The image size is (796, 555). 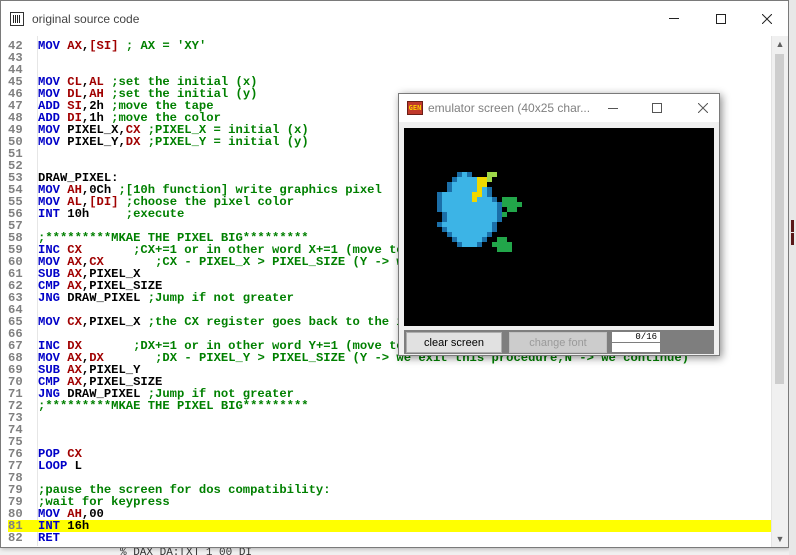 I want to click on close-button, so click(x=767, y=18).